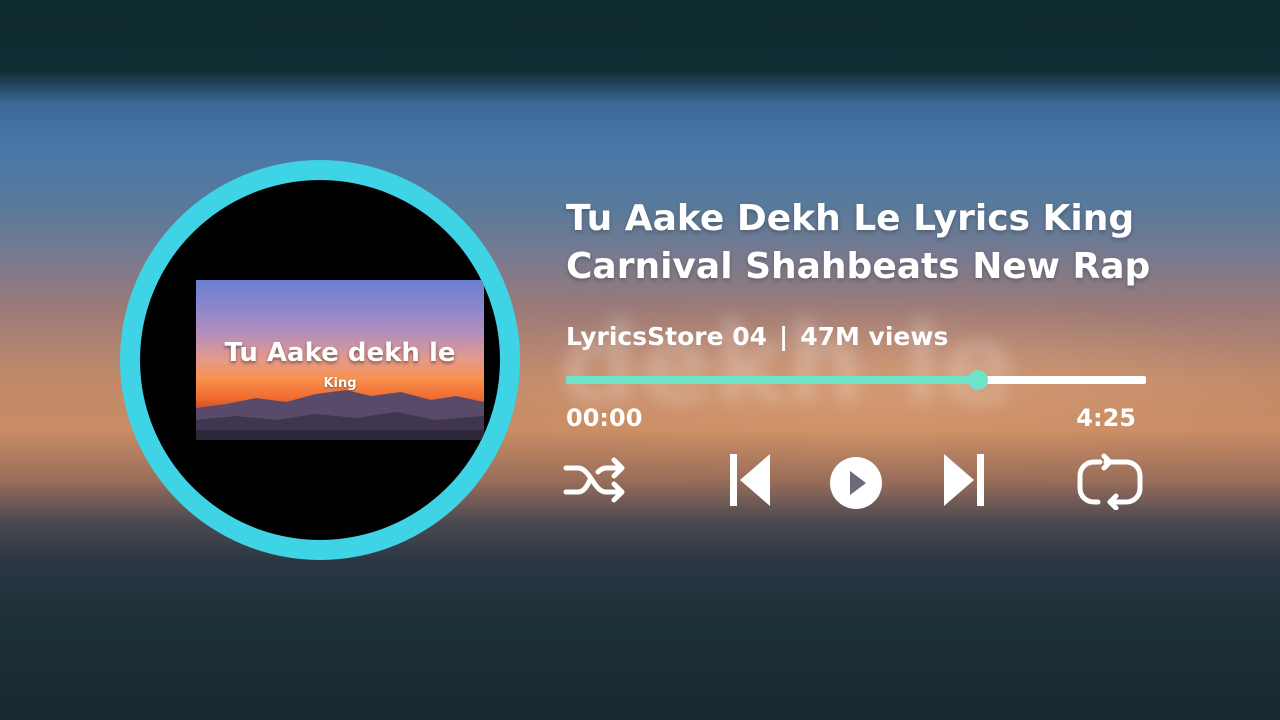  I want to click on shuffle-button, so click(594, 480).